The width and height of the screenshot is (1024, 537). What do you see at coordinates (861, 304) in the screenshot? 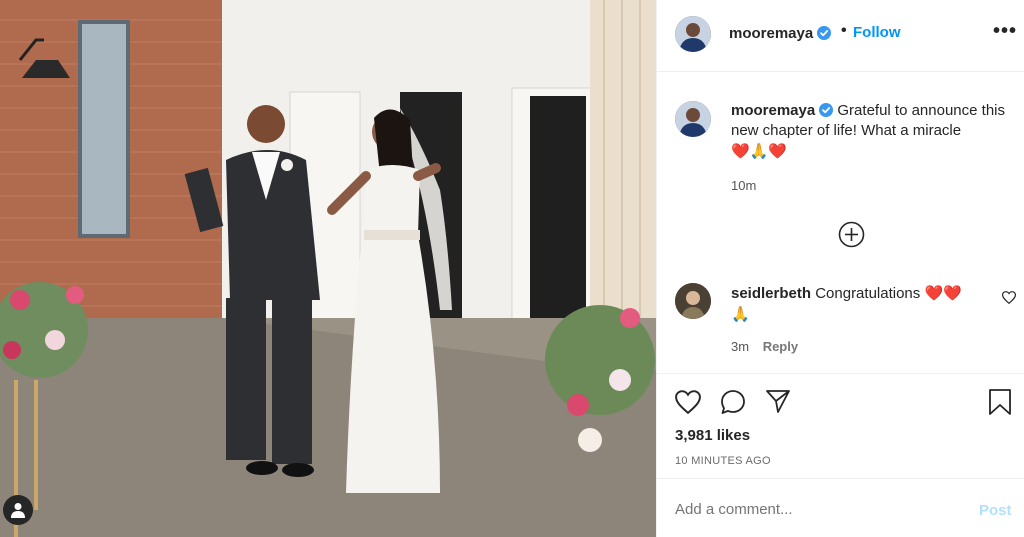
I see `comment-text-block: seidlerbeth Congratulations ❤️❤️ 🙏` at bounding box center [861, 304].